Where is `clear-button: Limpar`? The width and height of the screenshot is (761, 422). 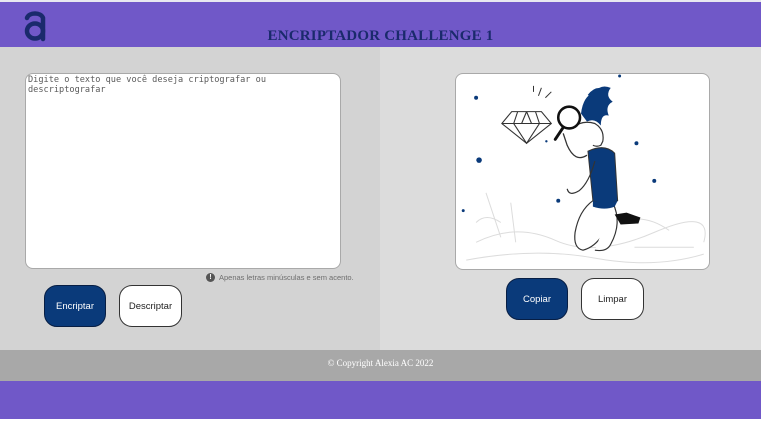
clear-button: Limpar is located at coordinates (612, 299).